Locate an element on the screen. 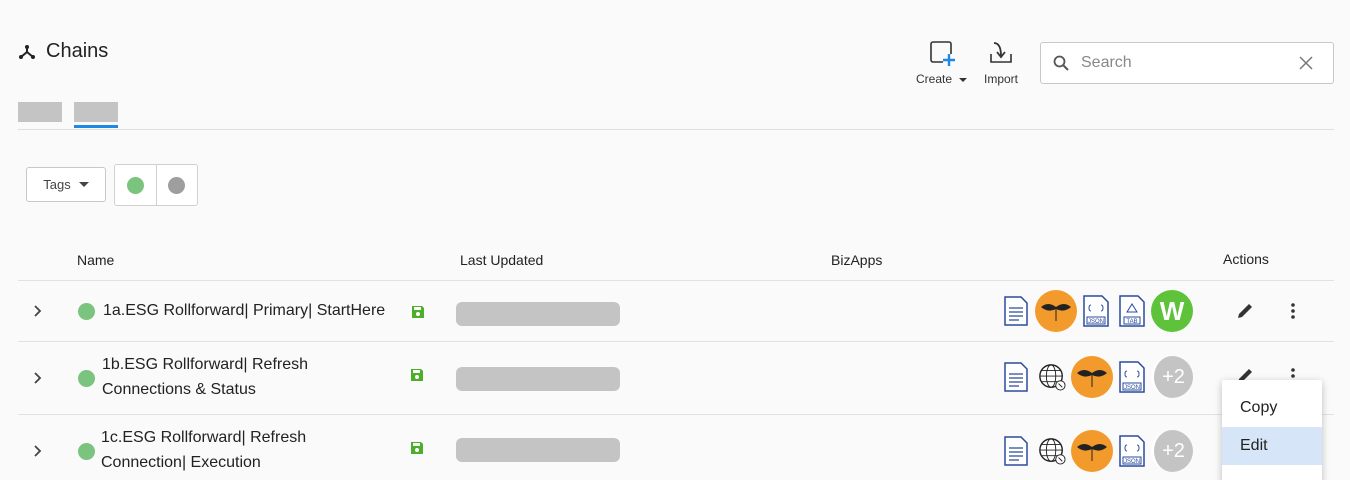  create-button: Create is located at coordinates (942, 63).